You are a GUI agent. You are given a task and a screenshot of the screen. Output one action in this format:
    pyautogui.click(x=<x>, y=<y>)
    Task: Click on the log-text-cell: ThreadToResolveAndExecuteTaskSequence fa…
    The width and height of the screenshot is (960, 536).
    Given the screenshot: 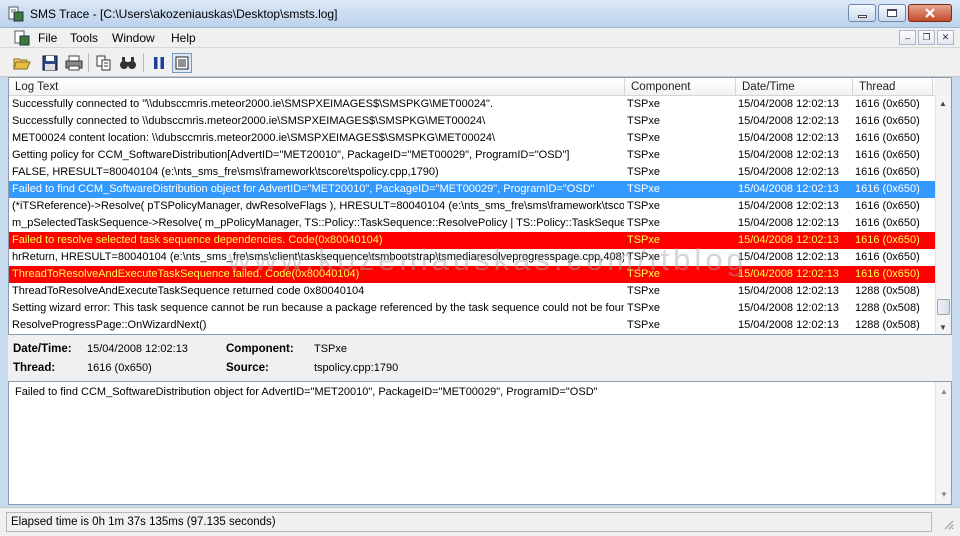 What is the action you would take?
    pyautogui.click(x=186, y=274)
    